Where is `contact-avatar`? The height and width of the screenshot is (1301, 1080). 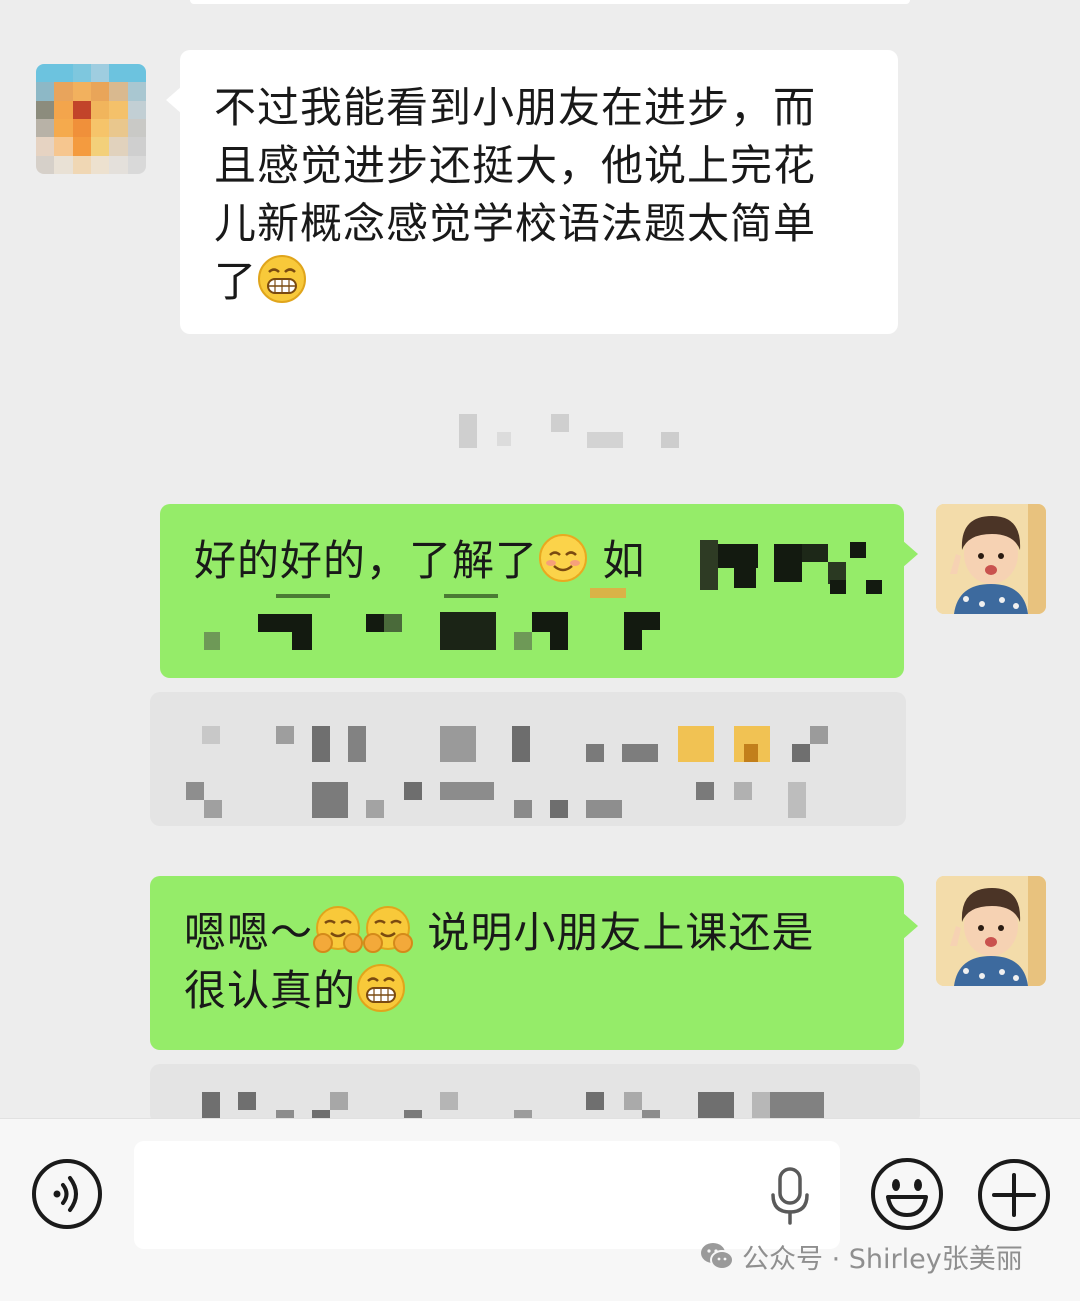
contact-avatar is located at coordinates (91, 119).